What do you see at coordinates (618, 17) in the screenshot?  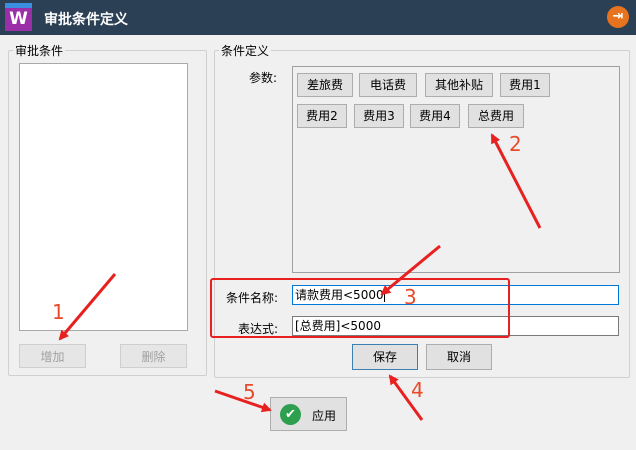 I see `exit-icon: ⇥` at bounding box center [618, 17].